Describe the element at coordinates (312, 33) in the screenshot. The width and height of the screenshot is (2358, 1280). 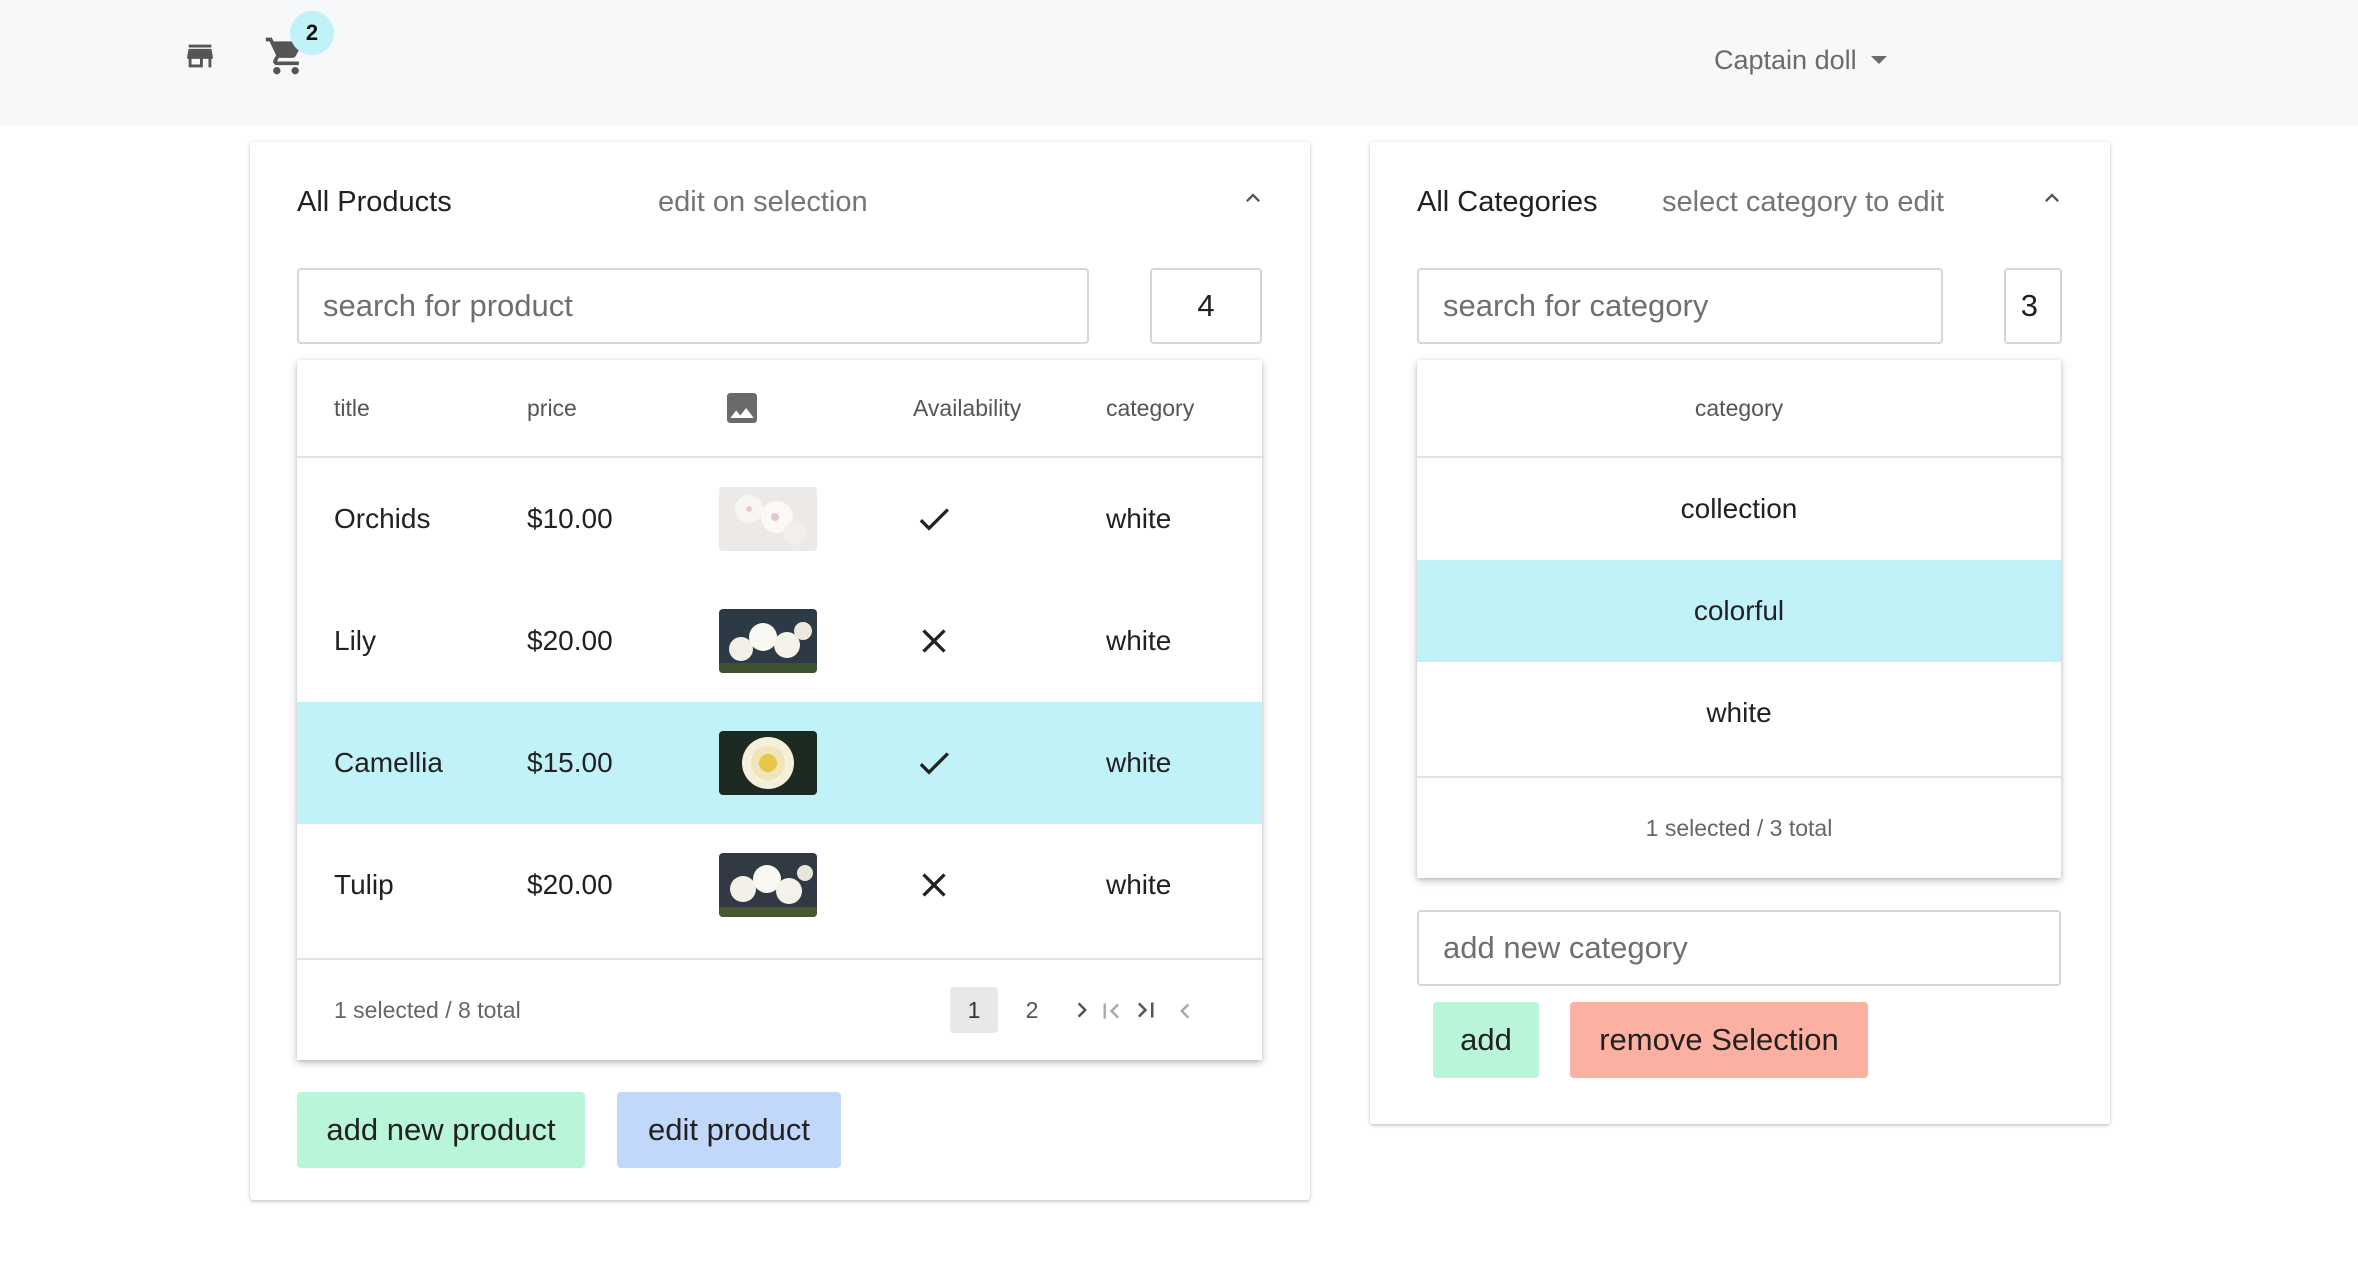
I see `cart-count-badge: 2` at that location.